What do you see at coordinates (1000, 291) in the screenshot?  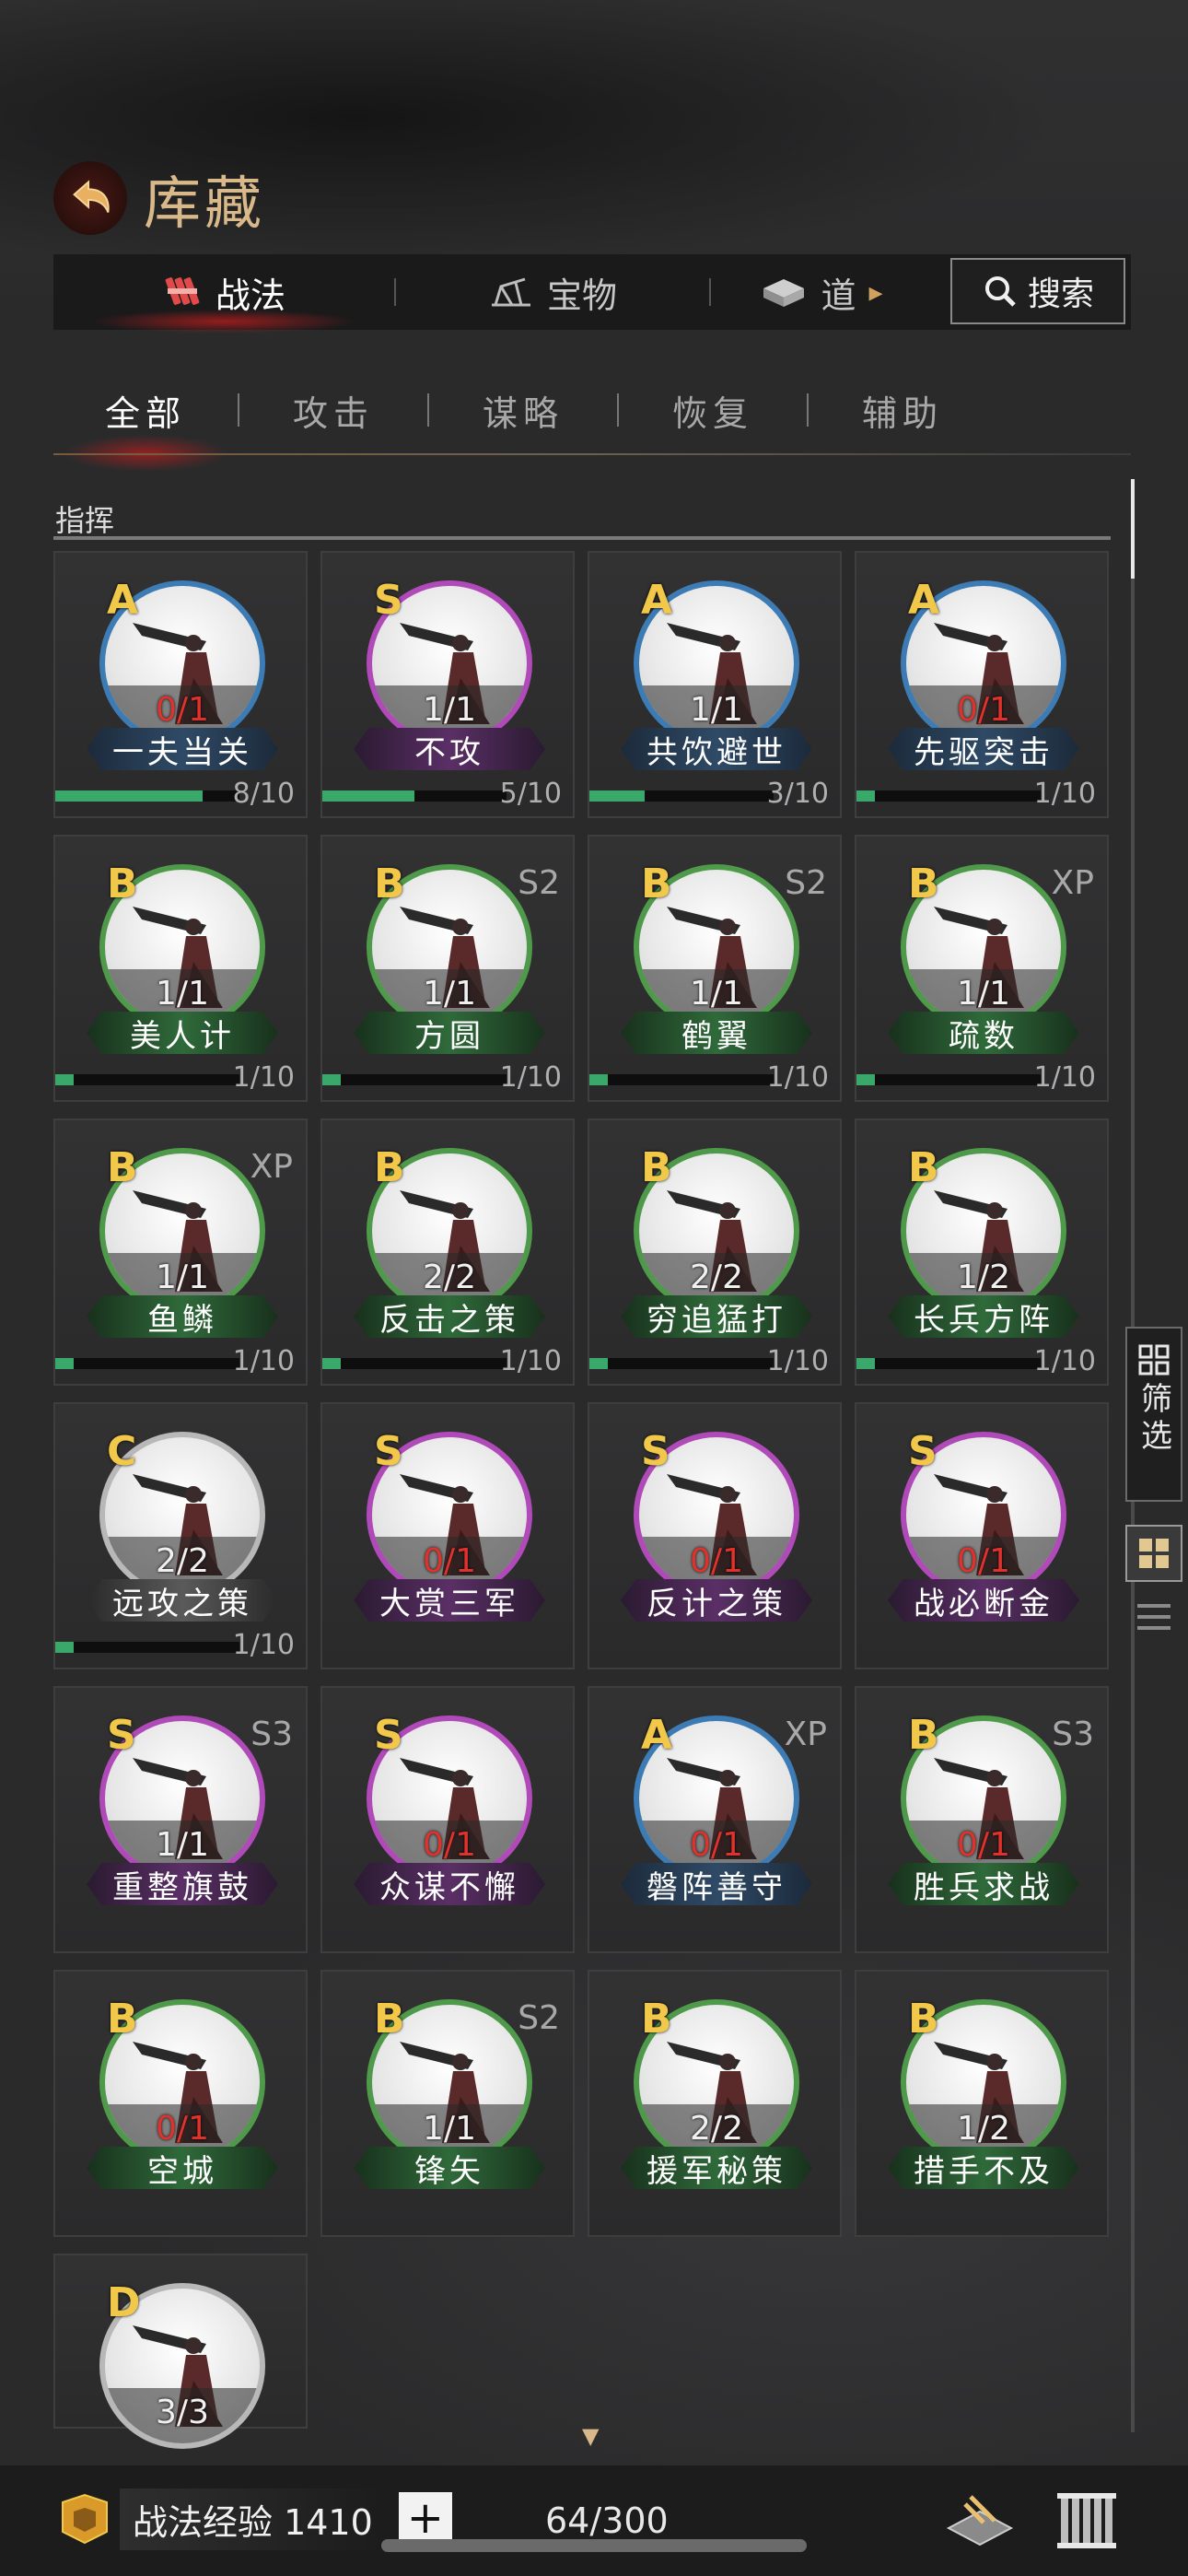 I see `search-icon` at bounding box center [1000, 291].